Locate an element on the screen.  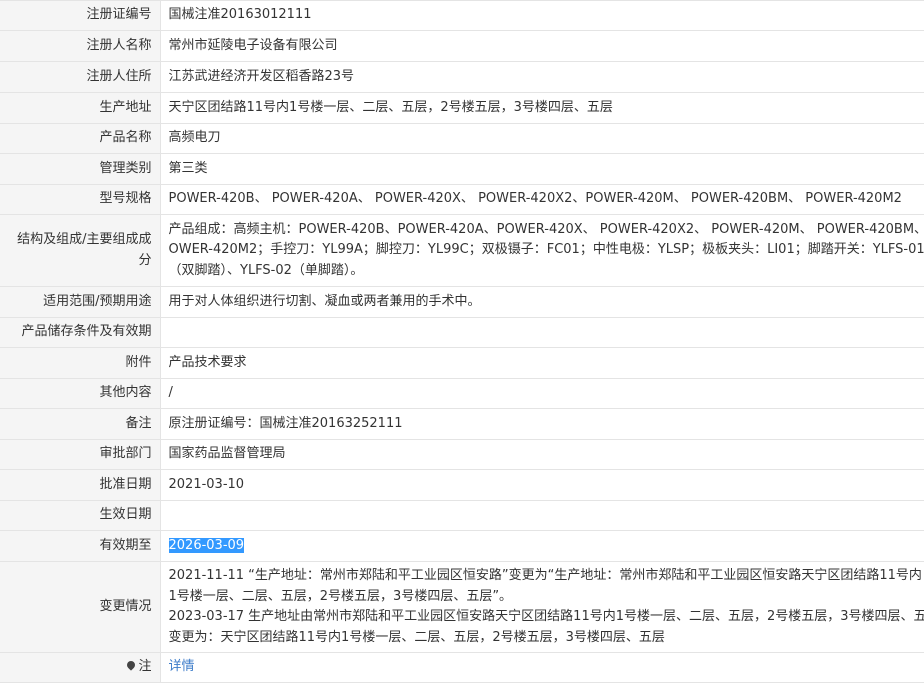
row-label: 注 is located at coordinates (80, 667).